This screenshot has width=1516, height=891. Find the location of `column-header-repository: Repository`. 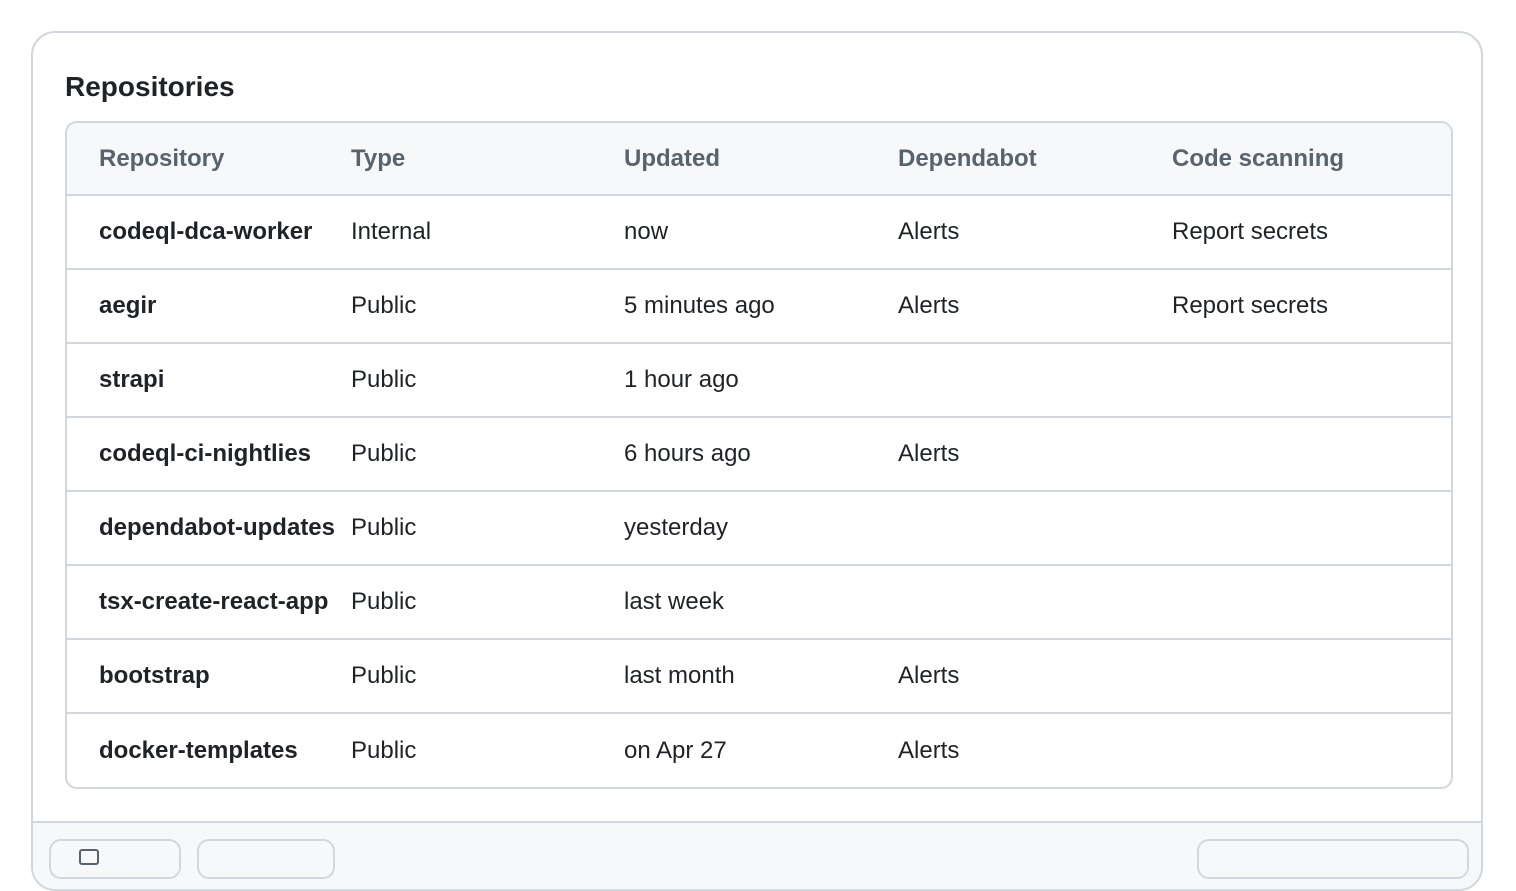

column-header-repository: Repository is located at coordinates (209, 159).